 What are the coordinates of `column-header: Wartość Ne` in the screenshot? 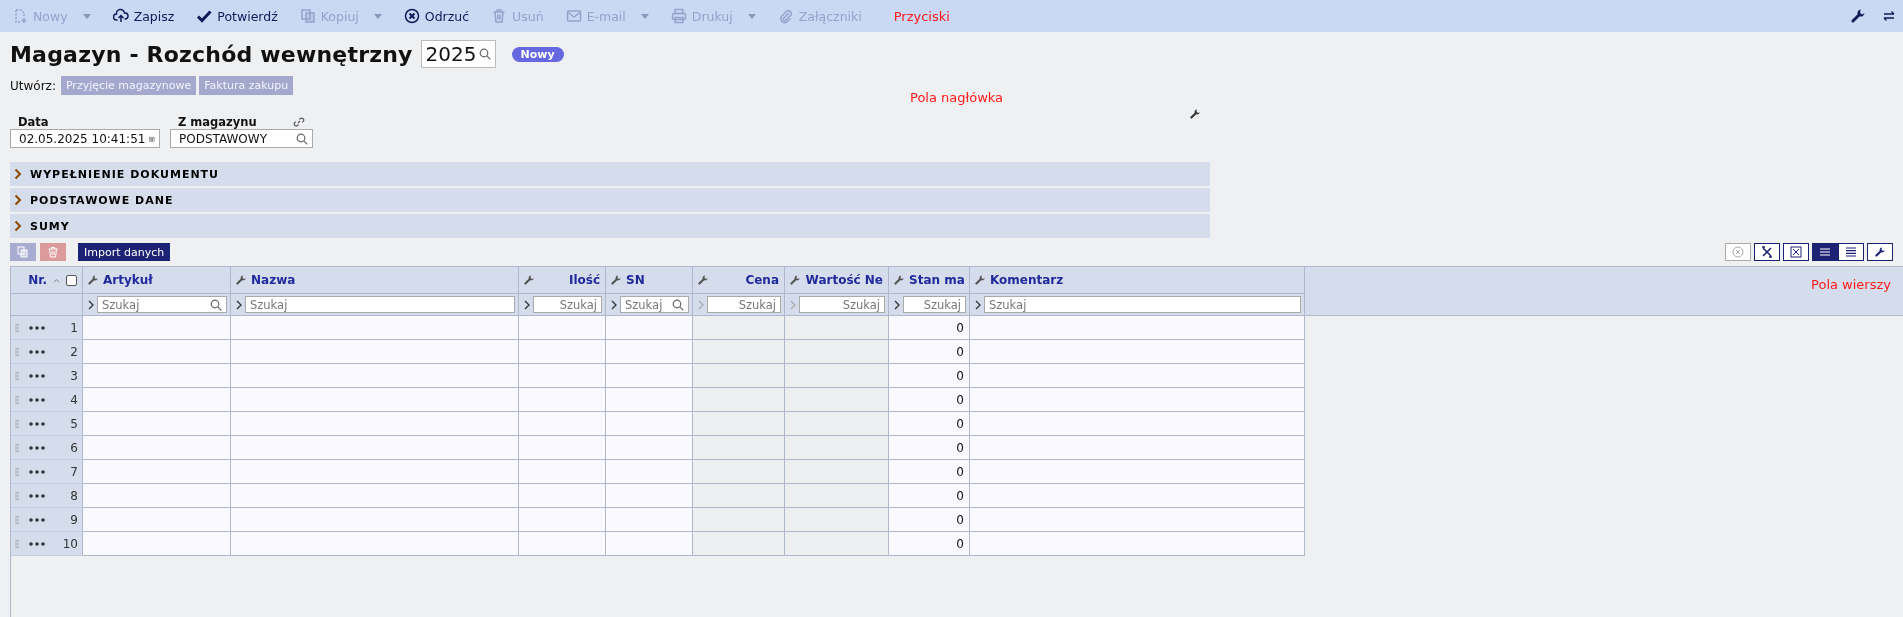 It's located at (844, 280).